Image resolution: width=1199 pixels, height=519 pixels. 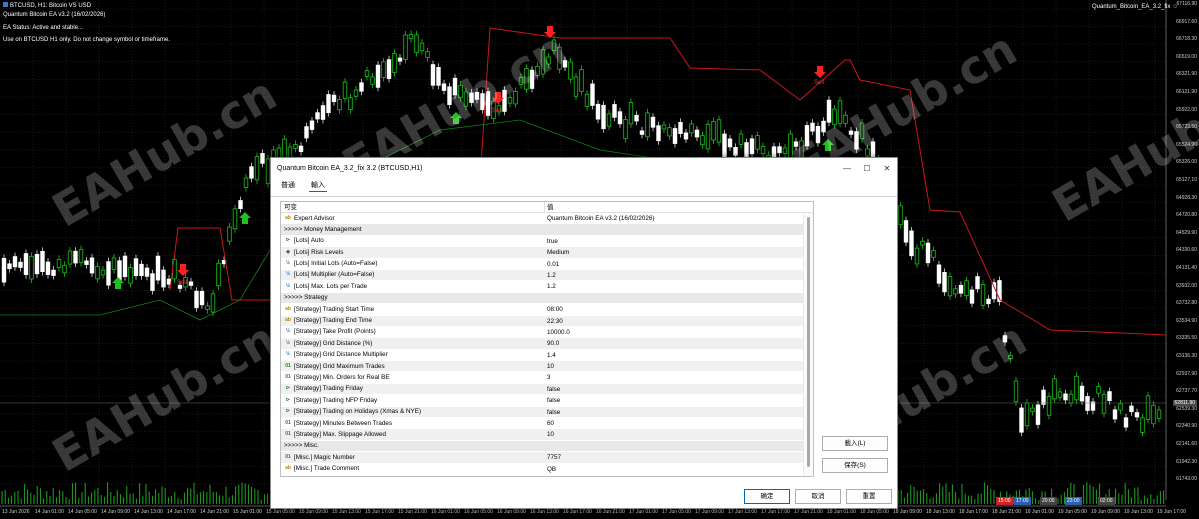 What do you see at coordinates (1186, 391) in the screenshot?
I see `price-tick-label: 62737.70` at bounding box center [1186, 391].